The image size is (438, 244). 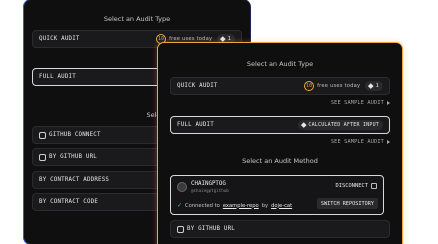 What do you see at coordinates (377, 86) in the screenshot?
I see `cost-value: 1` at bounding box center [377, 86].